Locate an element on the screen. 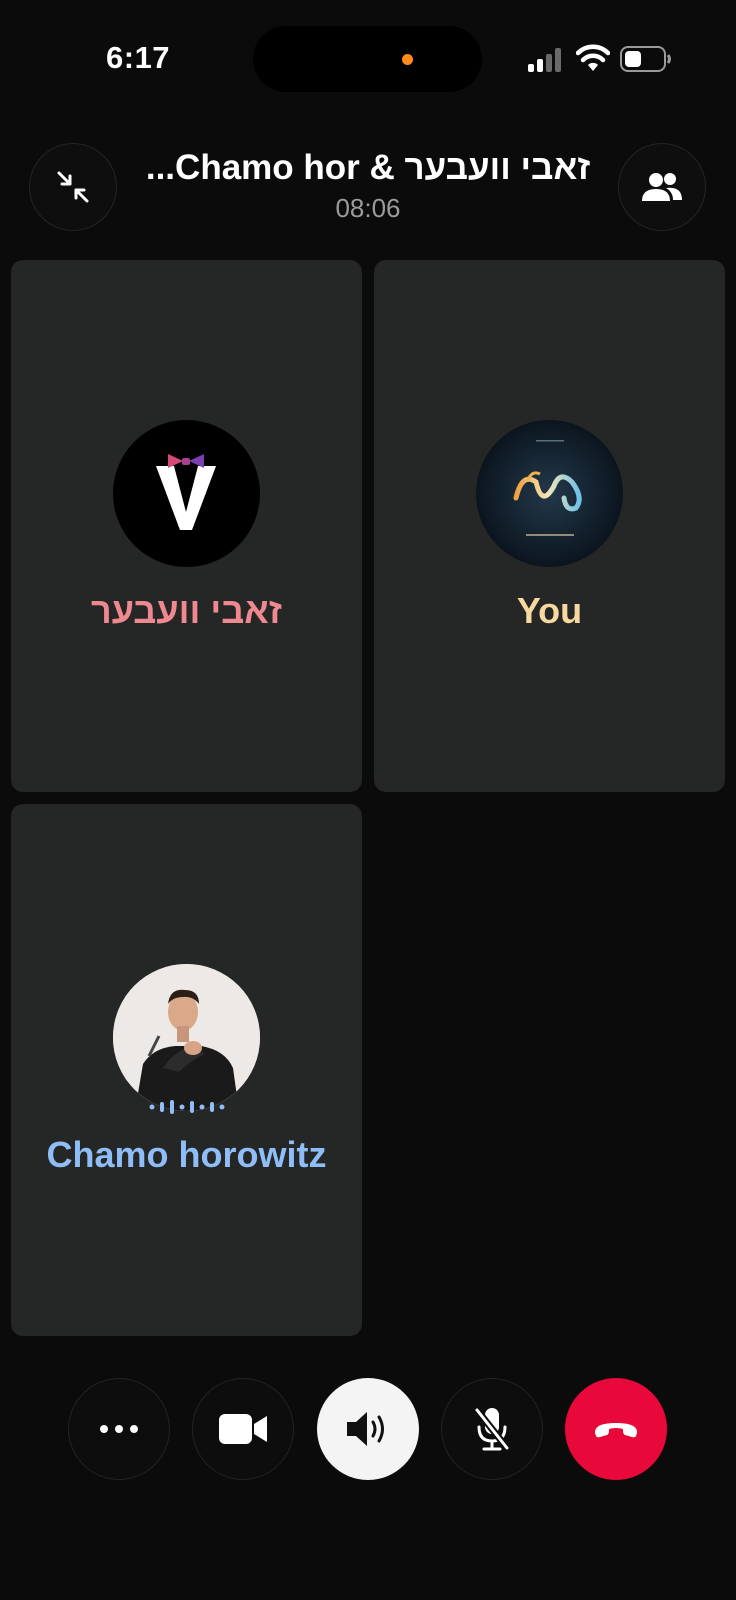 The width and height of the screenshot is (736, 1600). end-call-icon is located at coordinates (616, 1430).